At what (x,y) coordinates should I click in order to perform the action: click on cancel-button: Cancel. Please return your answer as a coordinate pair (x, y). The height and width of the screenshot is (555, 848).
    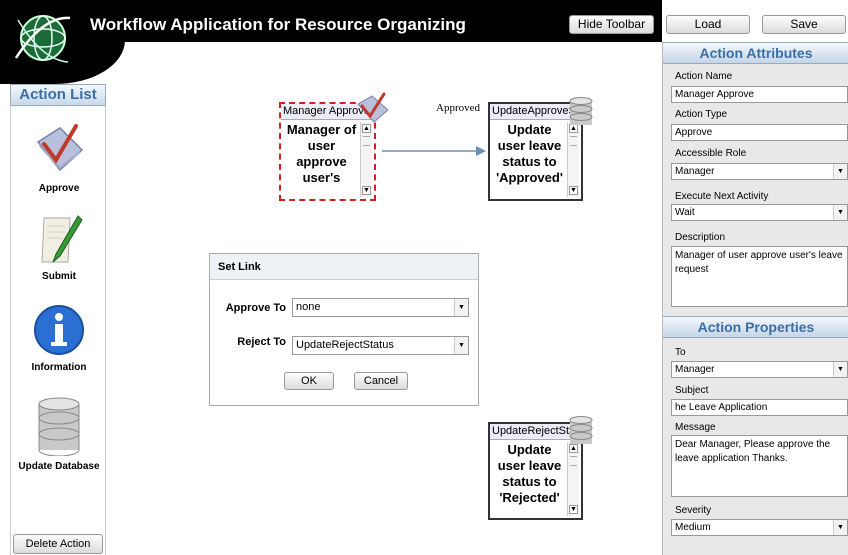
    Looking at the image, I should click on (381, 381).